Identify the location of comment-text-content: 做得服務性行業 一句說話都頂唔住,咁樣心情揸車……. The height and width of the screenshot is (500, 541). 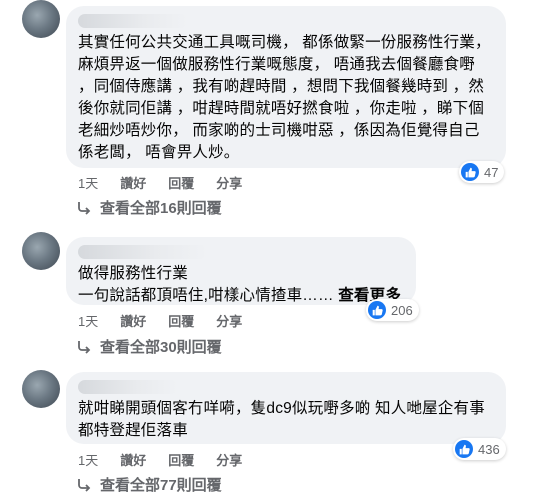
(206, 284).